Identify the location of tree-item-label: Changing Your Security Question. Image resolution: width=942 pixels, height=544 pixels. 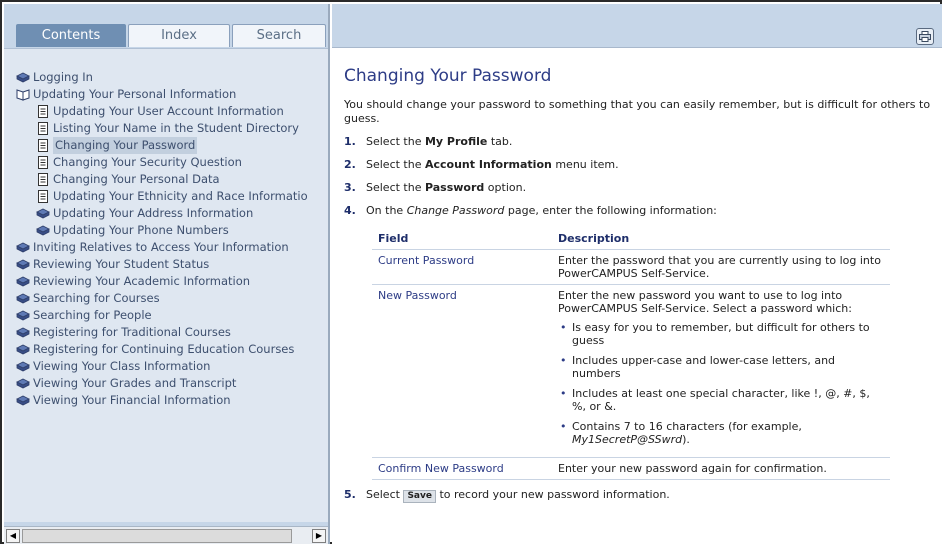
(147, 162).